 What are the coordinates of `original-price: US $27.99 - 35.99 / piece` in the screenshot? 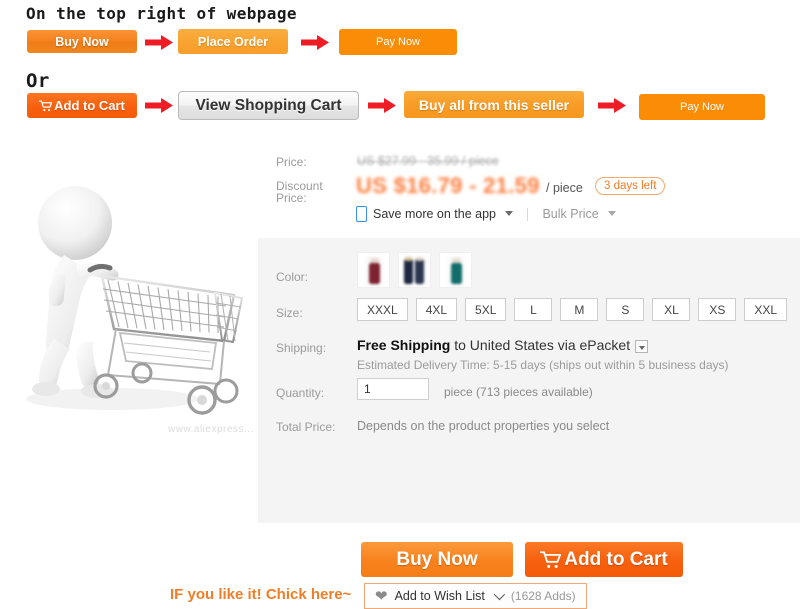 It's located at (428, 161).